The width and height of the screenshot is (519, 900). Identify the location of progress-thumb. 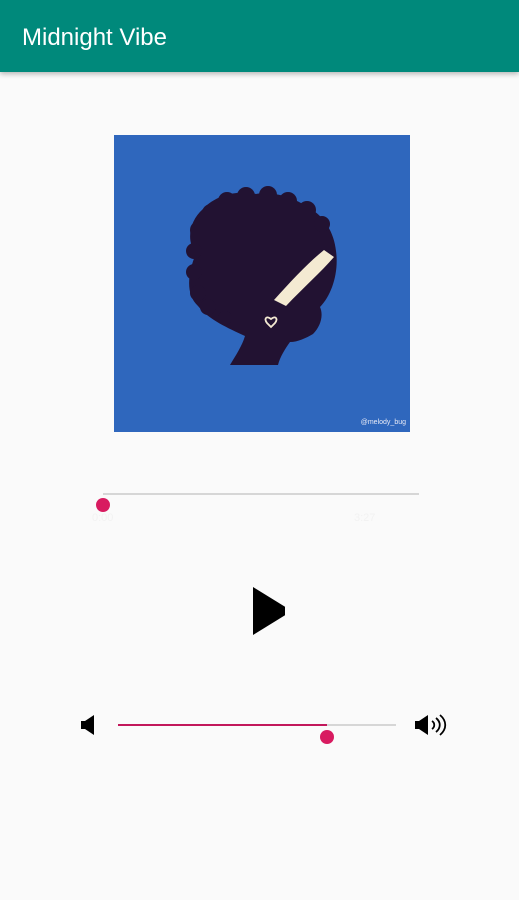
(103, 505).